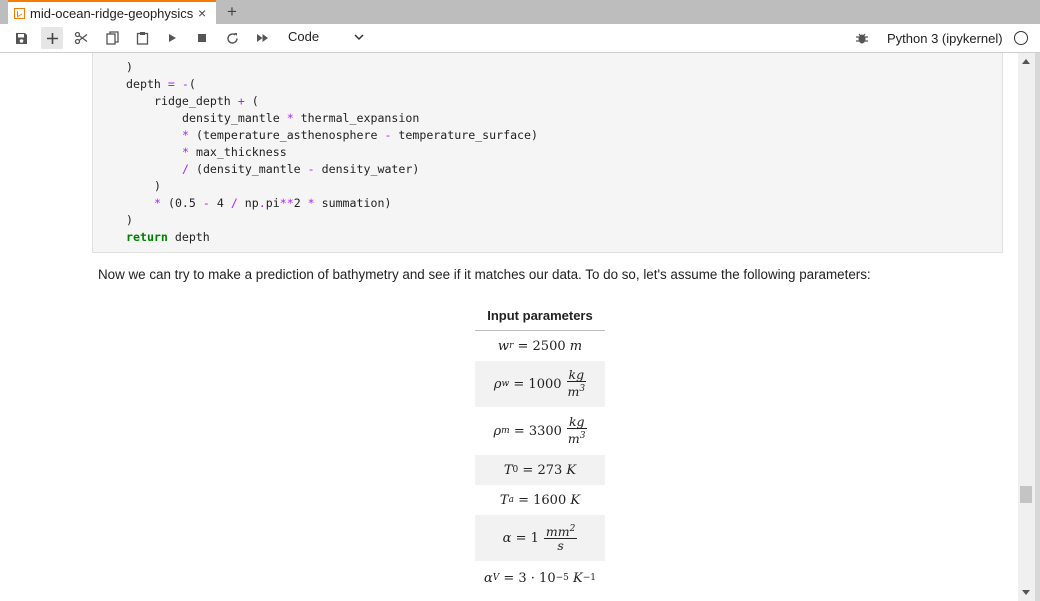  What do you see at coordinates (1021, 38) in the screenshot?
I see `kernel-idle-icon` at bounding box center [1021, 38].